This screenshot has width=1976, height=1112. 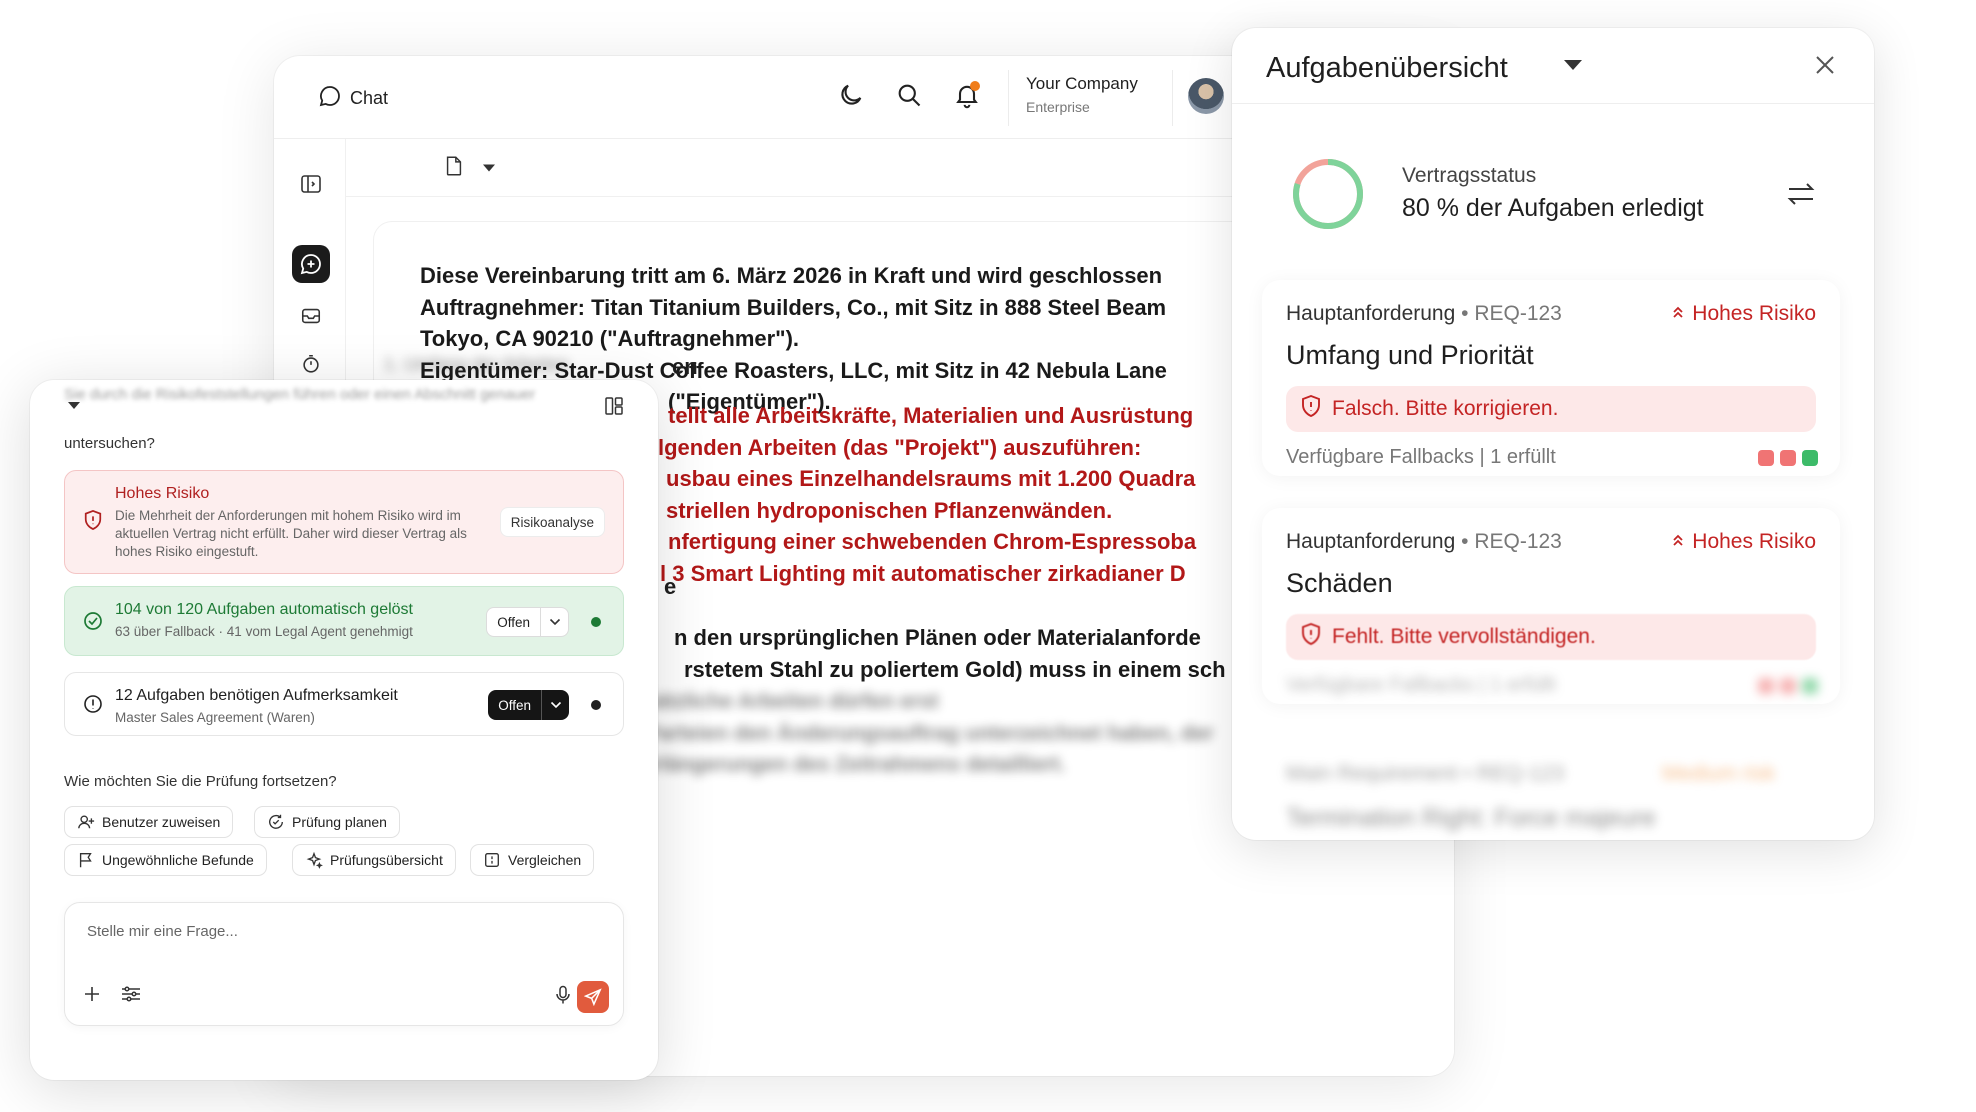 What do you see at coordinates (109, 443) in the screenshot?
I see `assistant-message: untersuchen?` at bounding box center [109, 443].